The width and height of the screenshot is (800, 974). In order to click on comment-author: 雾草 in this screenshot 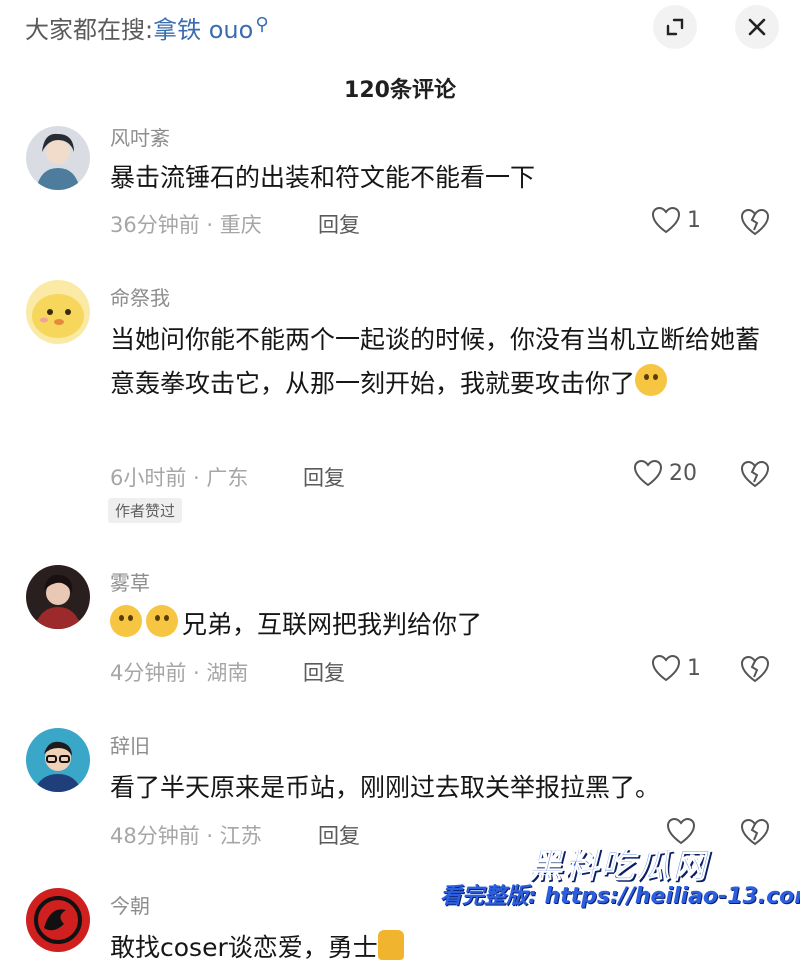, I will do `click(130, 581)`.